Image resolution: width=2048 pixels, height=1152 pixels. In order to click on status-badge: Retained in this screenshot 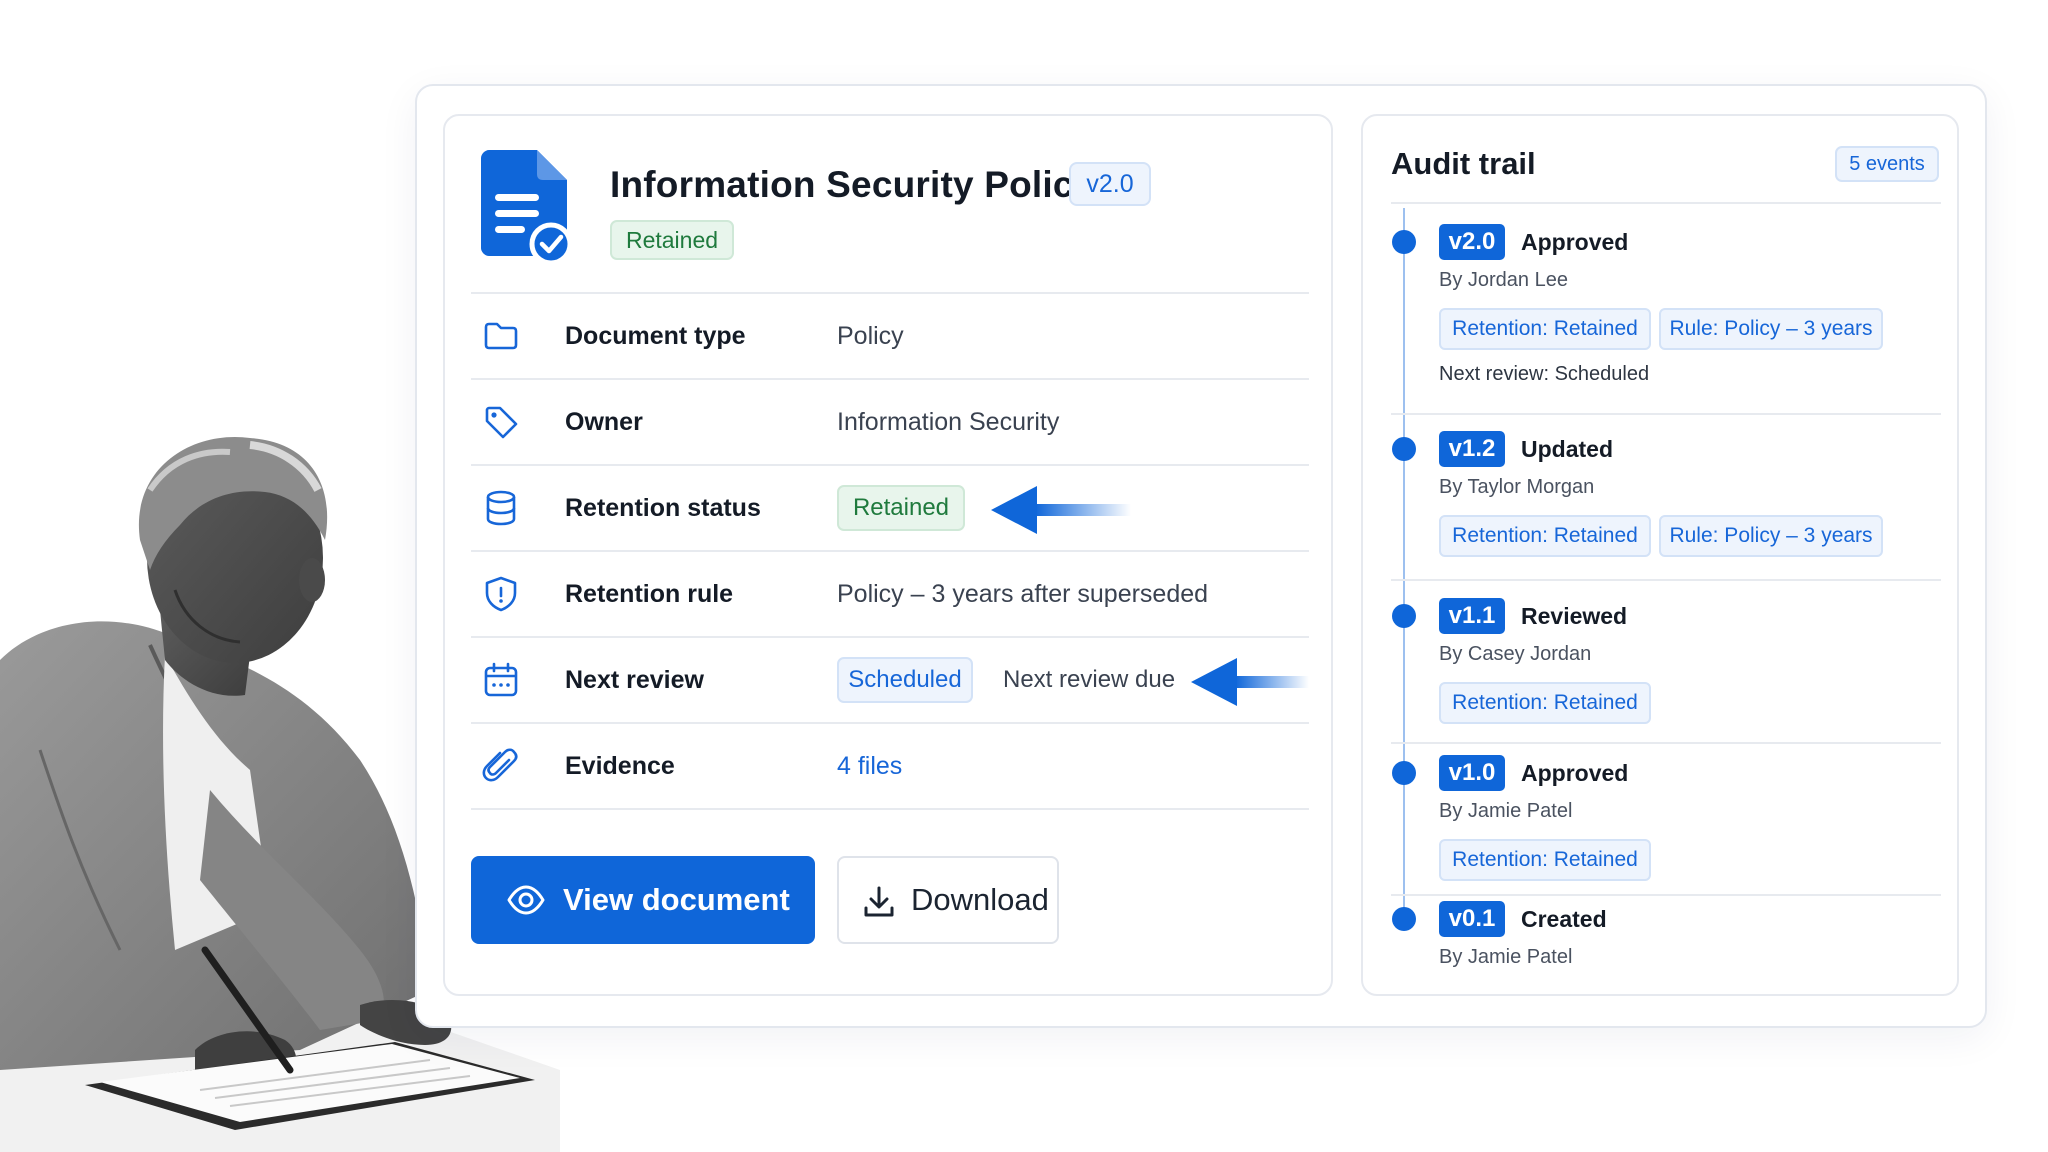, I will do `click(672, 240)`.